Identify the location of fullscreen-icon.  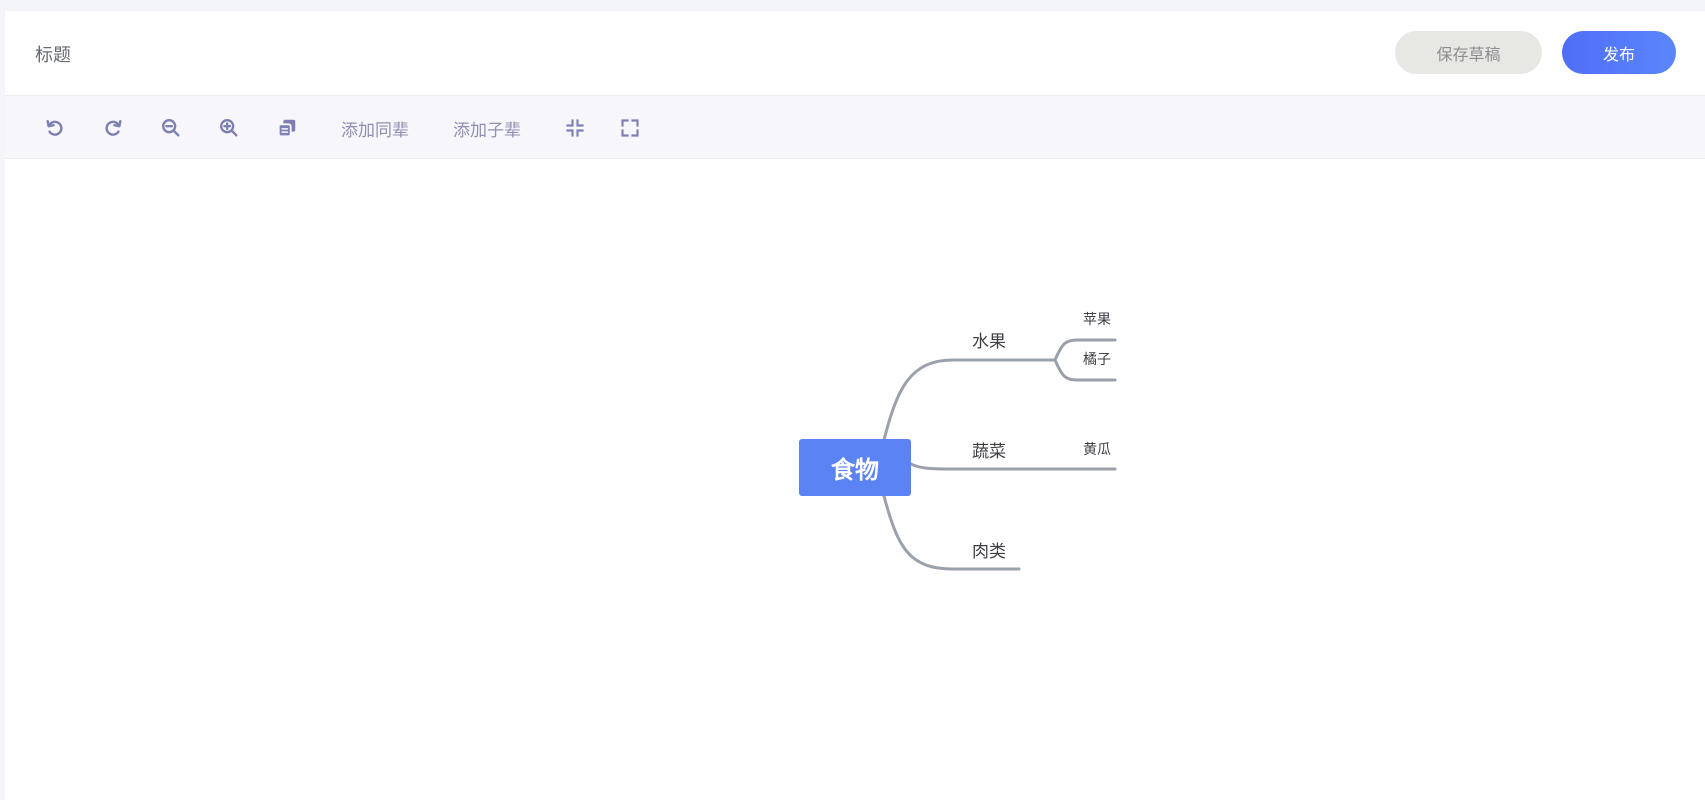
(630, 128).